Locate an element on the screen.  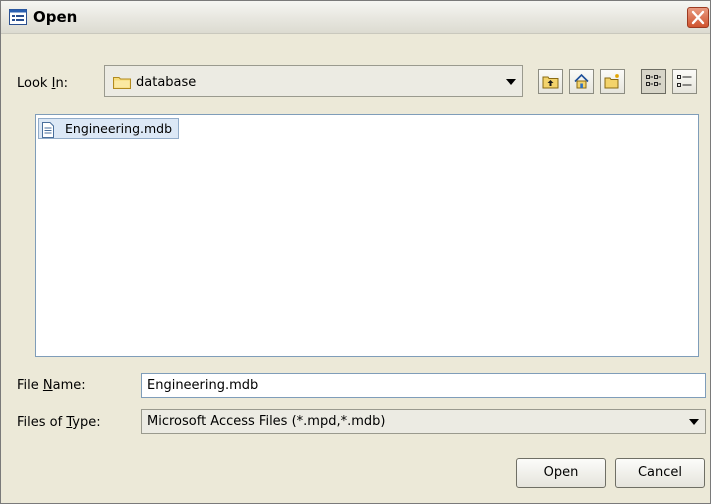
open-dialog-icon is located at coordinates (18, 17).